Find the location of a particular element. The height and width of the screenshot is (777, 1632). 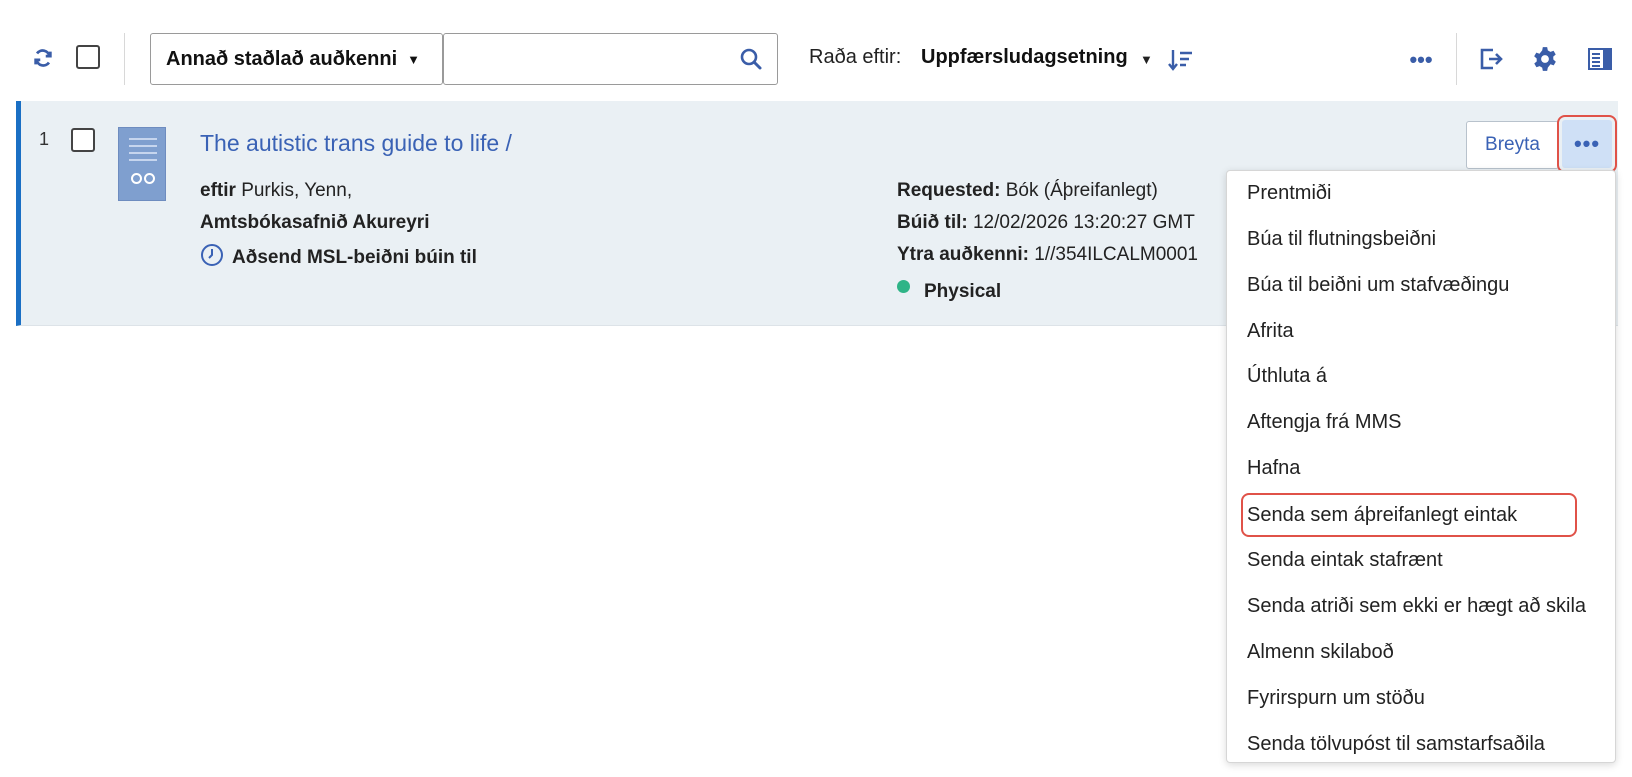

request-status: Aðsend MSL-beiðni búin til is located at coordinates (338, 258).